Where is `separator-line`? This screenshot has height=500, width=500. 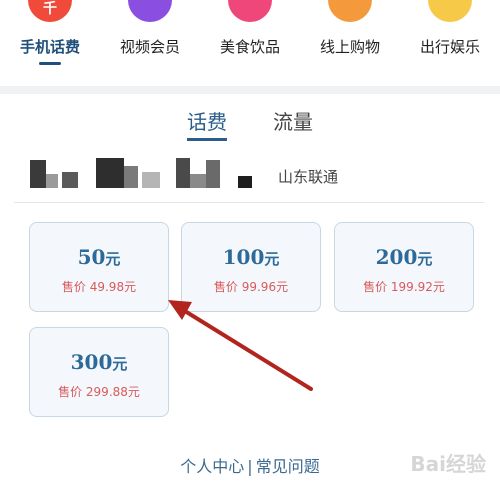 separator-line is located at coordinates (249, 202).